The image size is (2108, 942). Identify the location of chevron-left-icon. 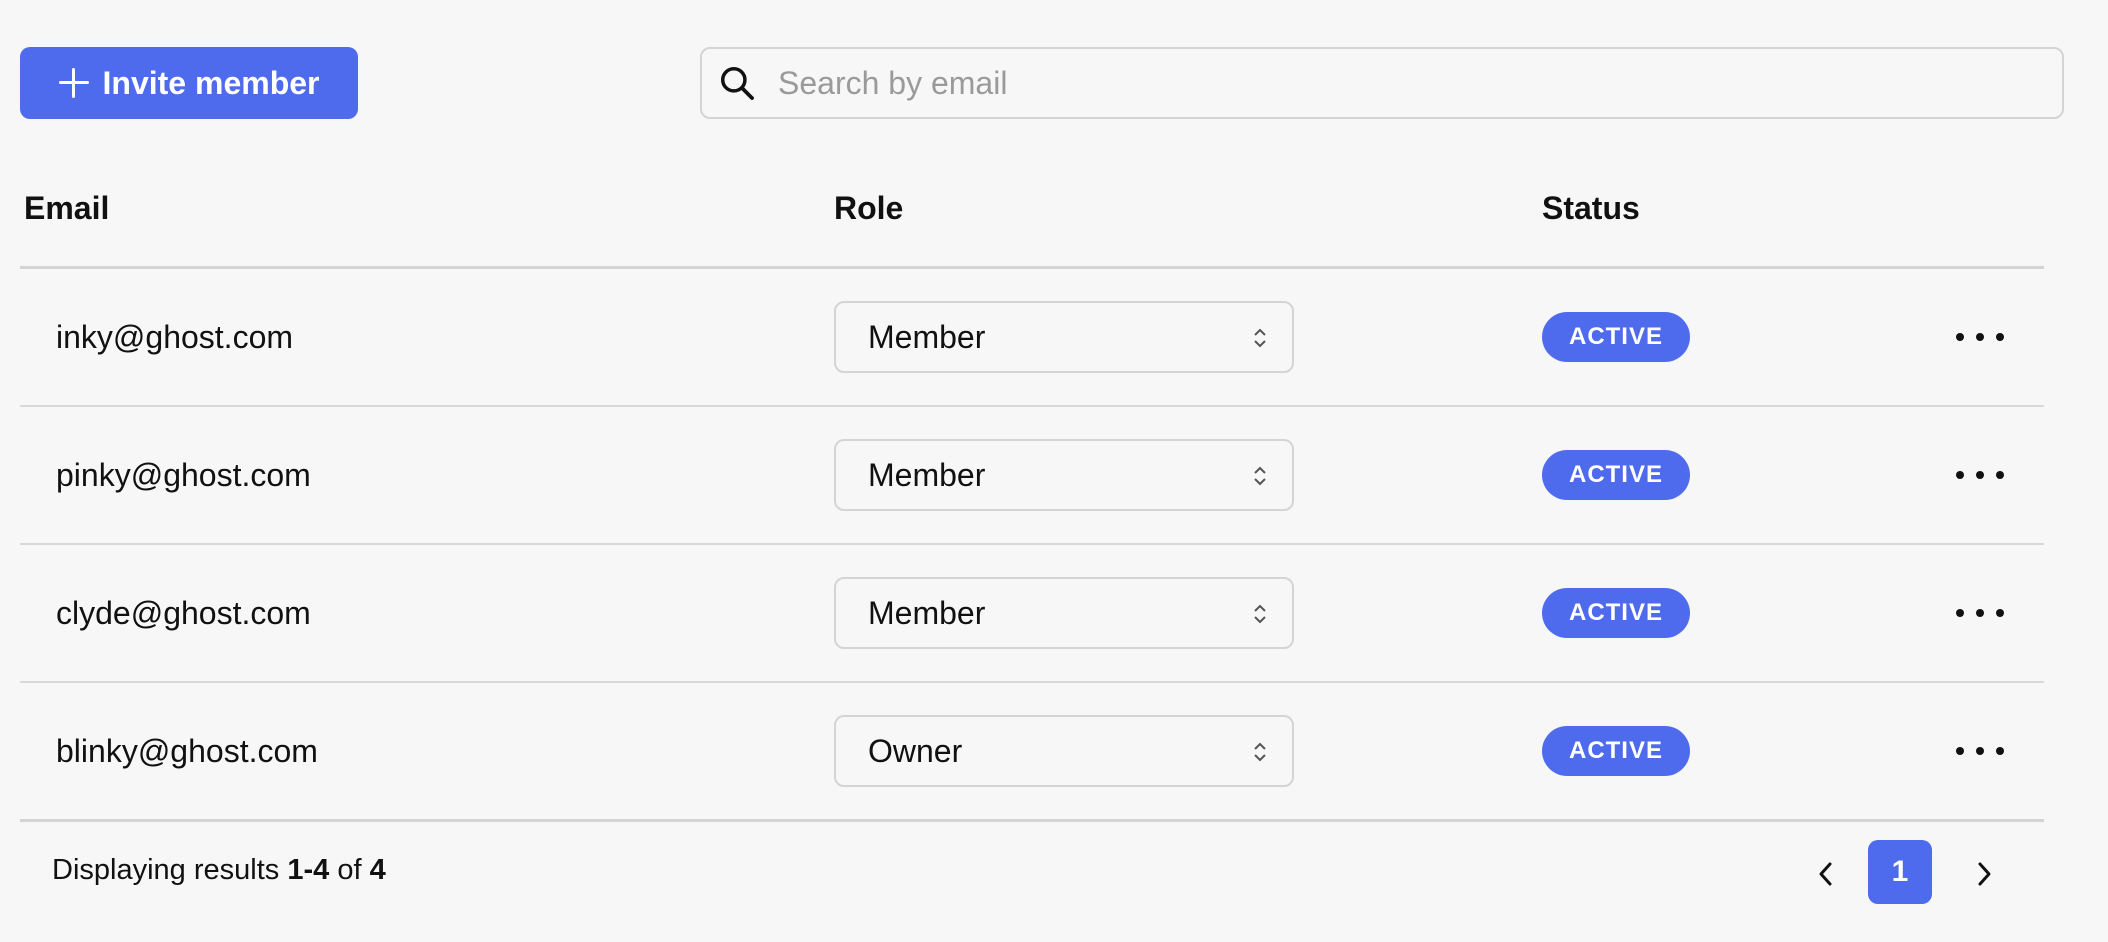
(1825, 874).